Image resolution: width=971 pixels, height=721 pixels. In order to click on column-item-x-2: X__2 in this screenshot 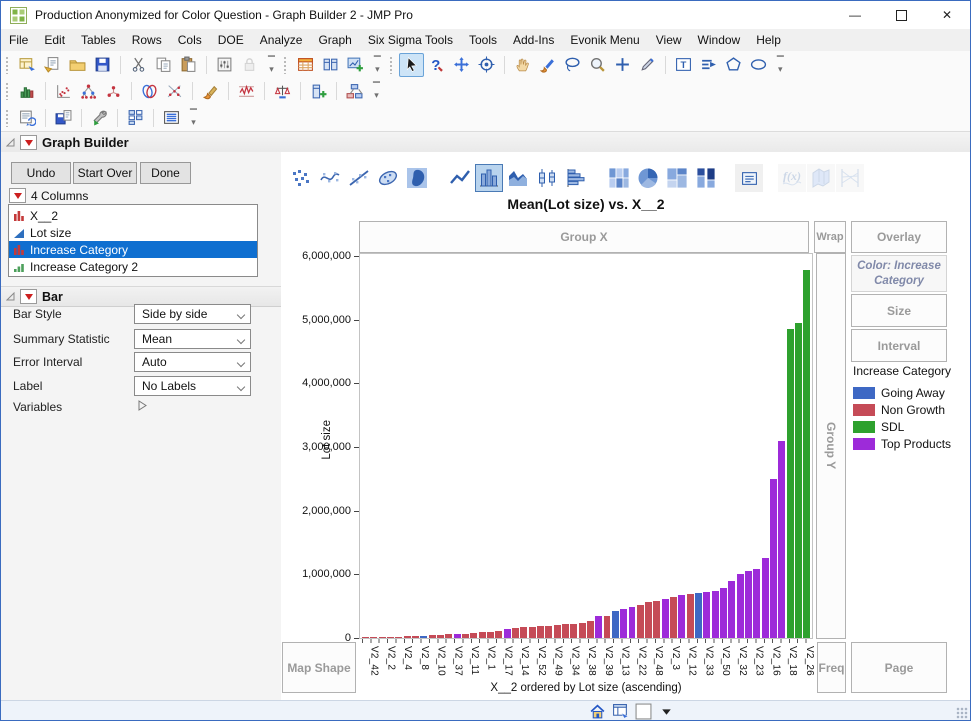, I will do `click(133, 215)`.